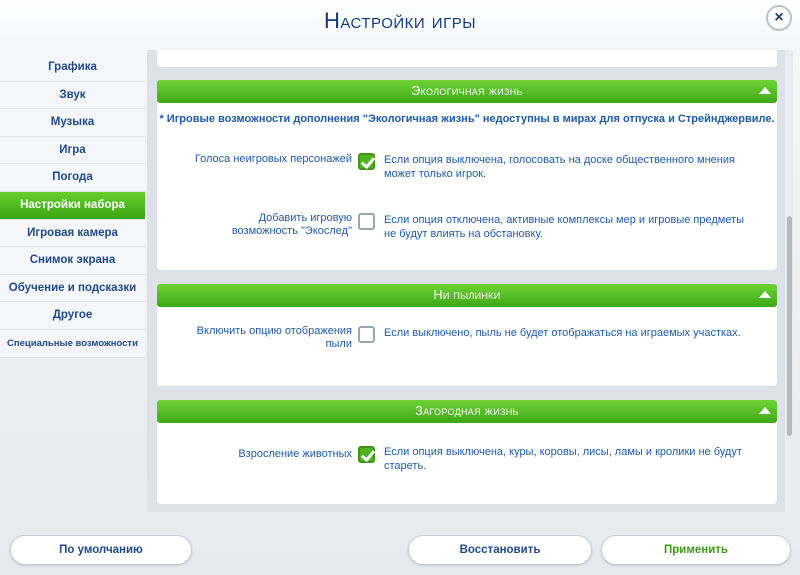  Describe the element at coordinates (779, 18) in the screenshot. I see `close-icon: ×` at that location.